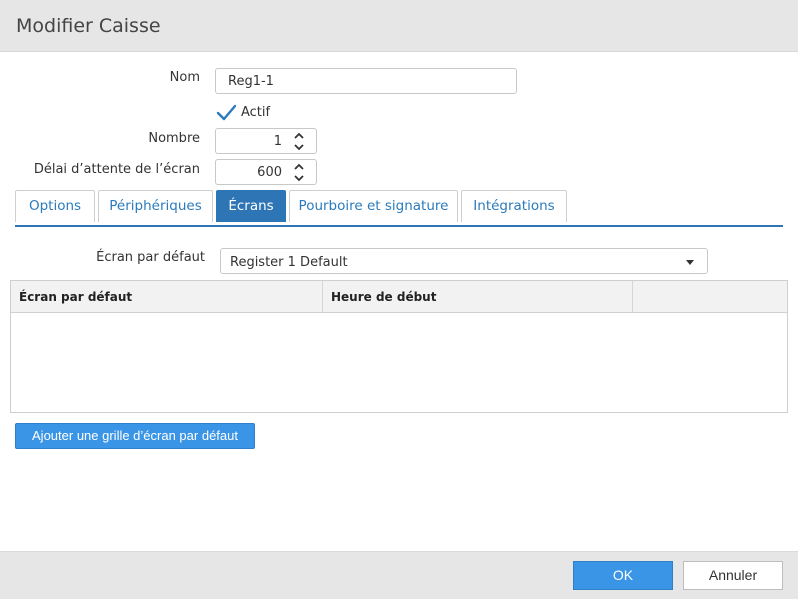 The image size is (798, 599). I want to click on dialog-title-bar: Modifier Caisse, so click(399, 26).